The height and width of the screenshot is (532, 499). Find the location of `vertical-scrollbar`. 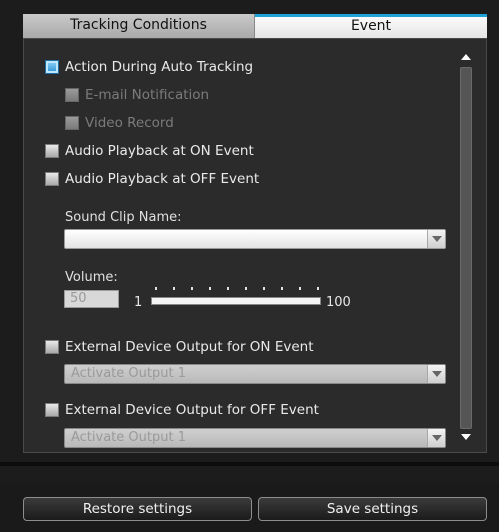

vertical-scrollbar is located at coordinates (466, 249).